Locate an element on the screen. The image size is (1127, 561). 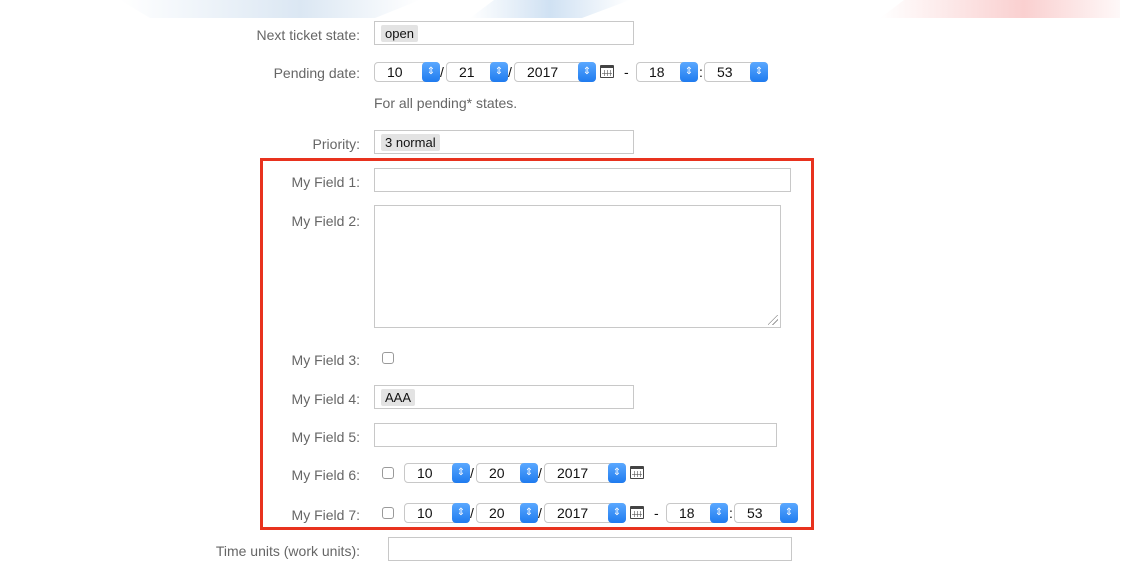
my-field-7-month-value: 10 is located at coordinates (425, 513).